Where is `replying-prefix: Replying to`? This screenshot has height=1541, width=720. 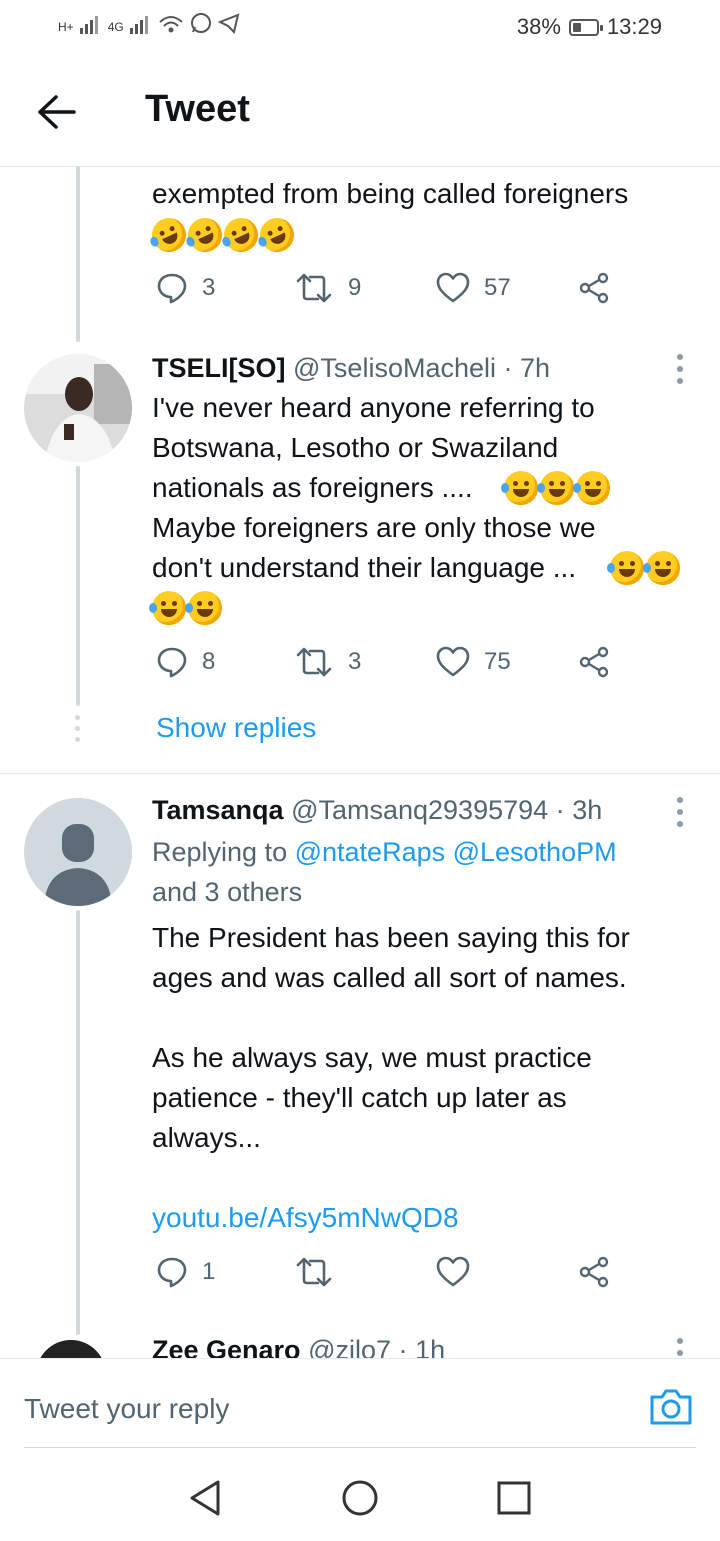
replying-prefix: Replying to is located at coordinates (220, 852).